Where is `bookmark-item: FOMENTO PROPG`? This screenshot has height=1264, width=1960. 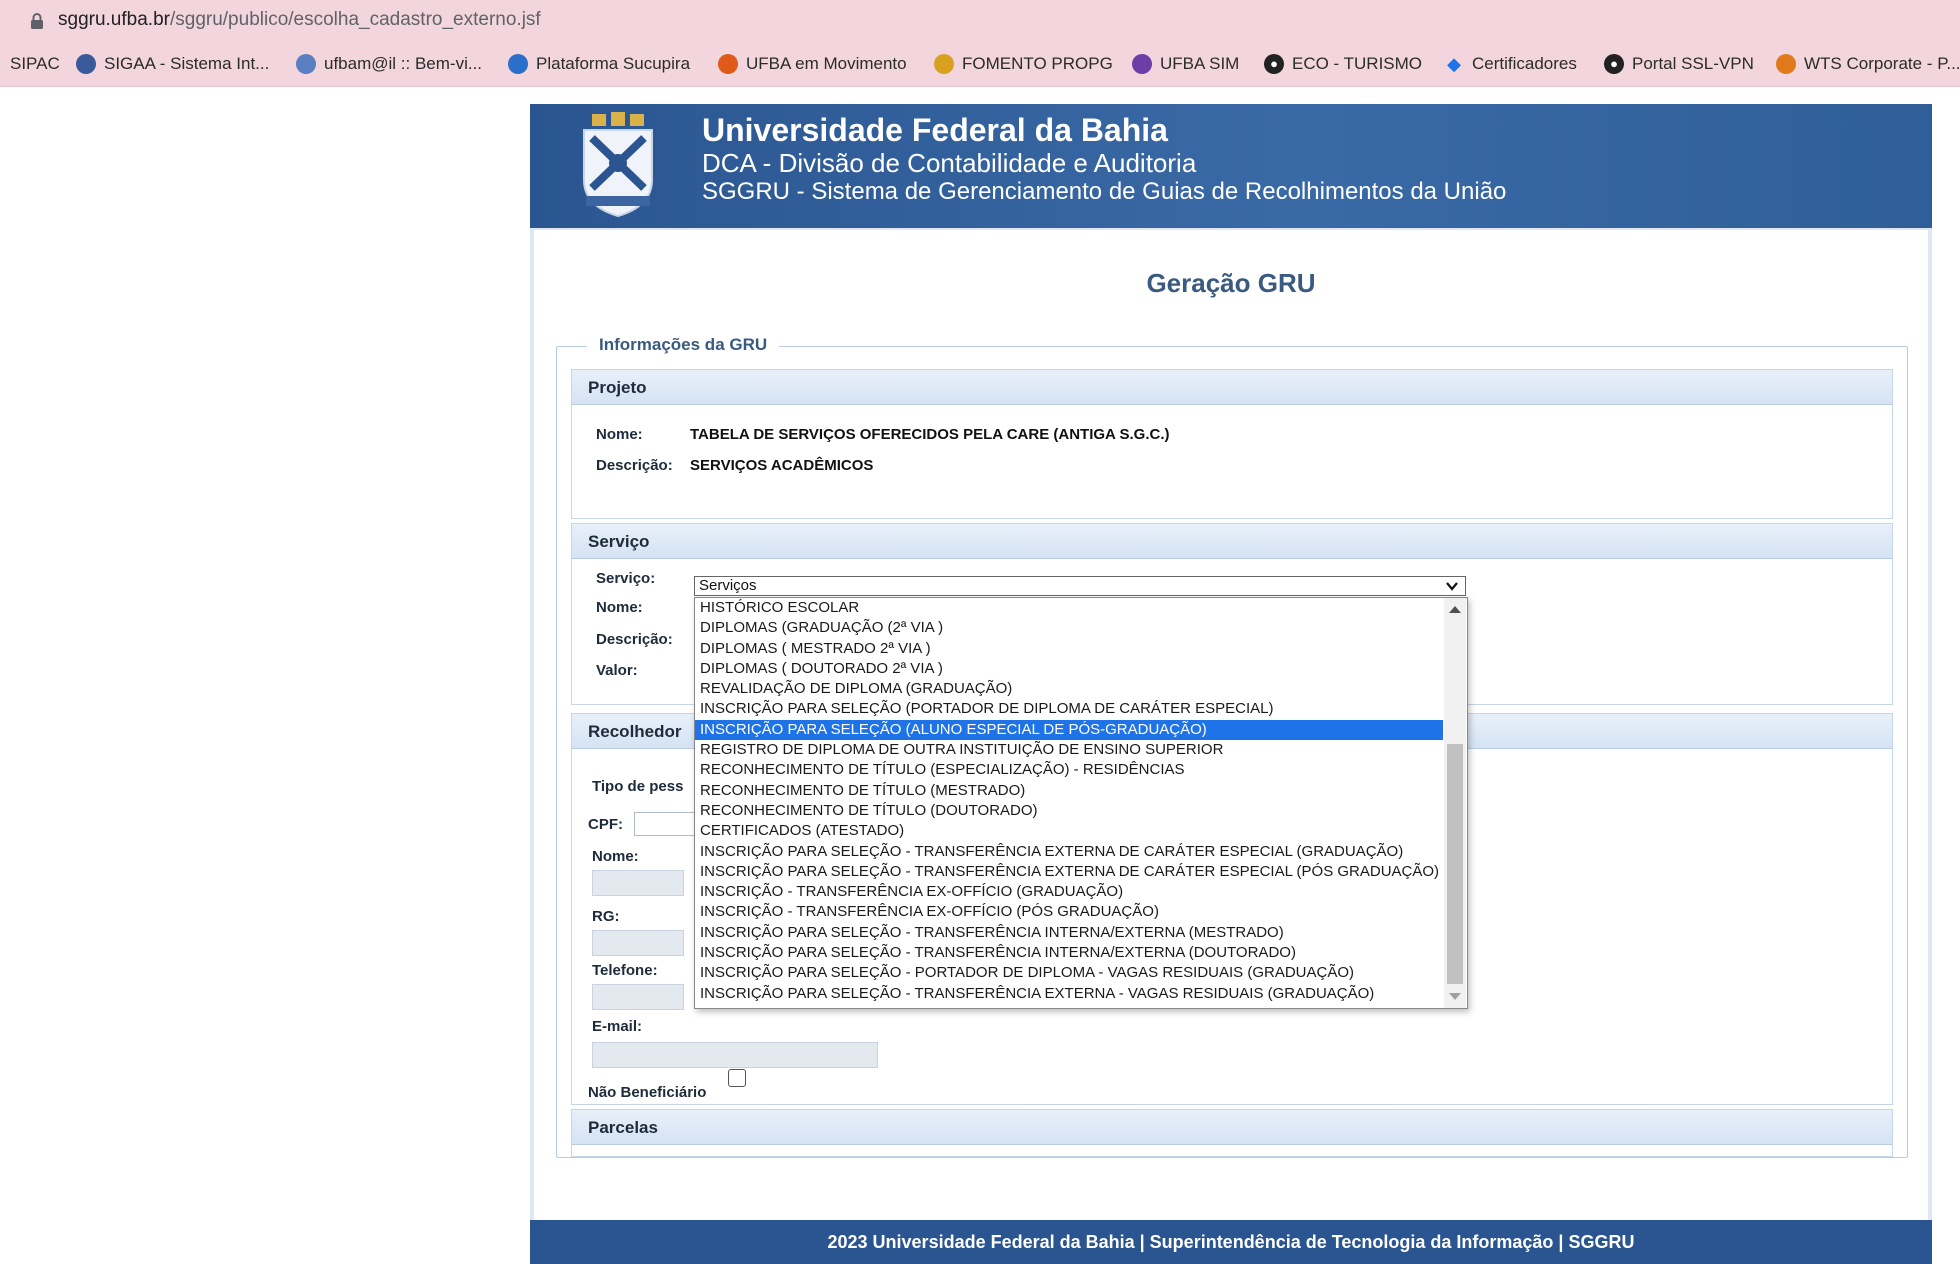
bookmark-item: FOMENTO PROPG is located at coordinates (1023, 64).